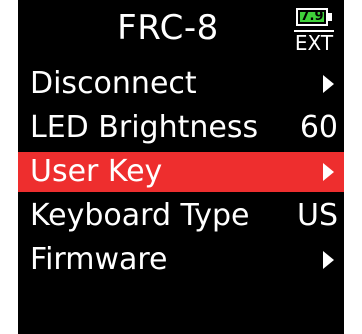 This screenshot has height=334, width=362. I want to click on page-title: FRC-8, so click(168, 28).